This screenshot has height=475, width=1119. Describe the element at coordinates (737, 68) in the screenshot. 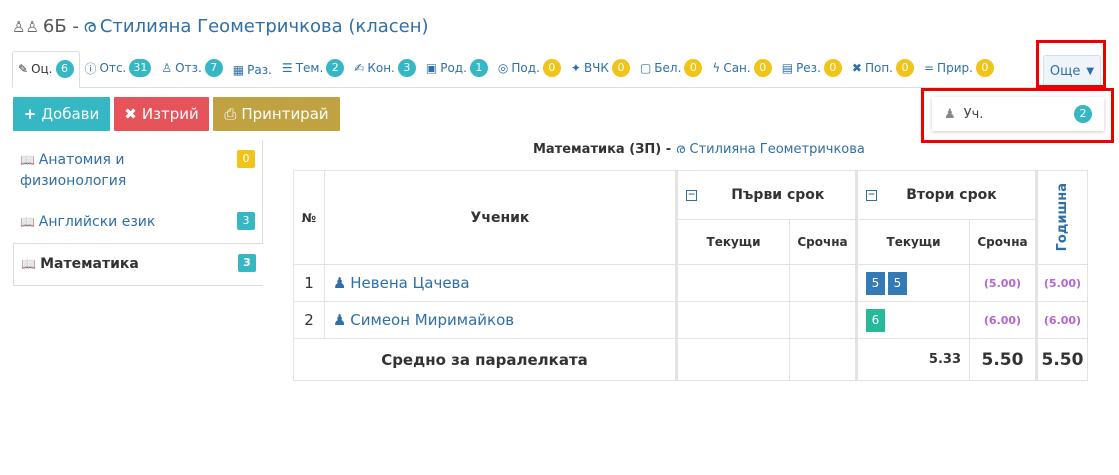

I see `tab-label: Сан.` at that location.